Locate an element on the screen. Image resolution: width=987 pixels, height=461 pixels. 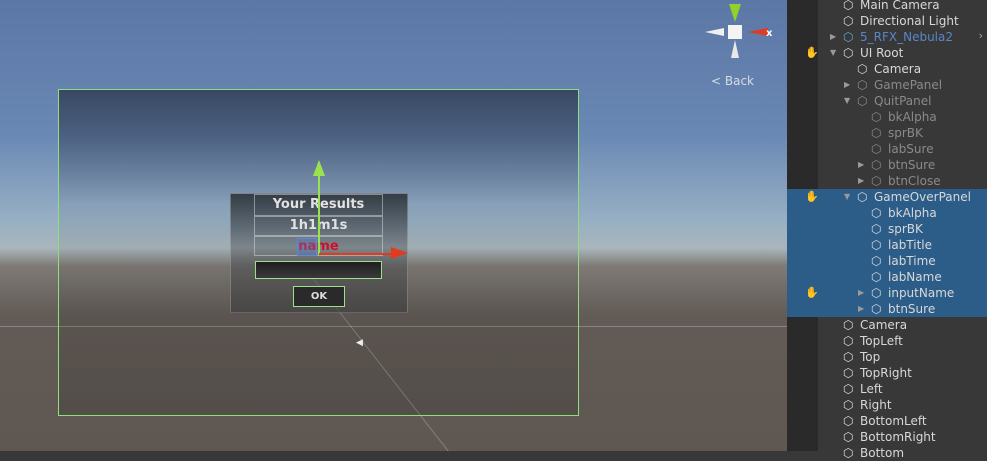
hierarchy-item: ⬡ labTitle is located at coordinates (887, 245).